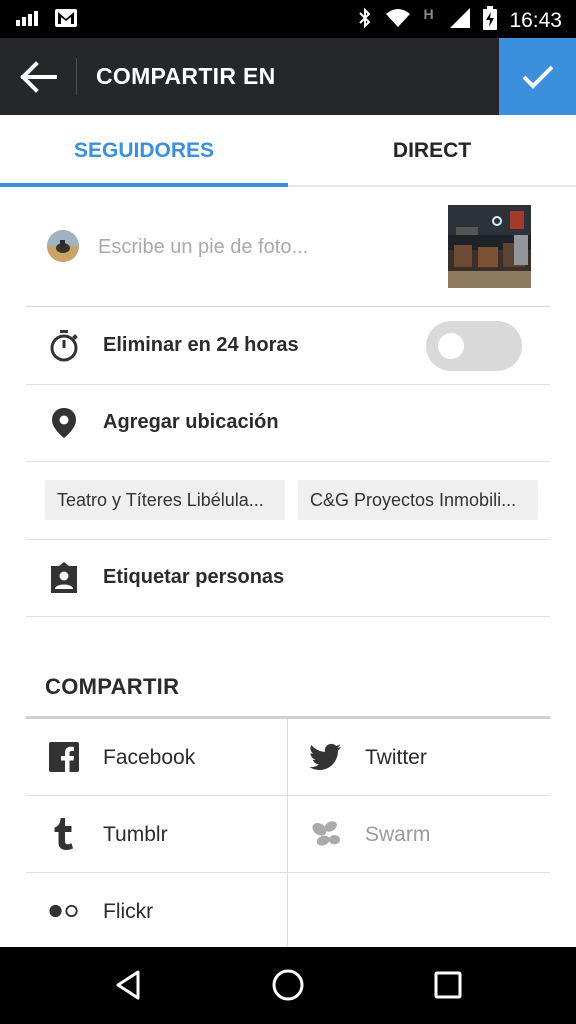 Image resolution: width=576 pixels, height=1024 pixels. What do you see at coordinates (288, 423) in the screenshot?
I see `add-location-row: Agregar ubicación` at bounding box center [288, 423].